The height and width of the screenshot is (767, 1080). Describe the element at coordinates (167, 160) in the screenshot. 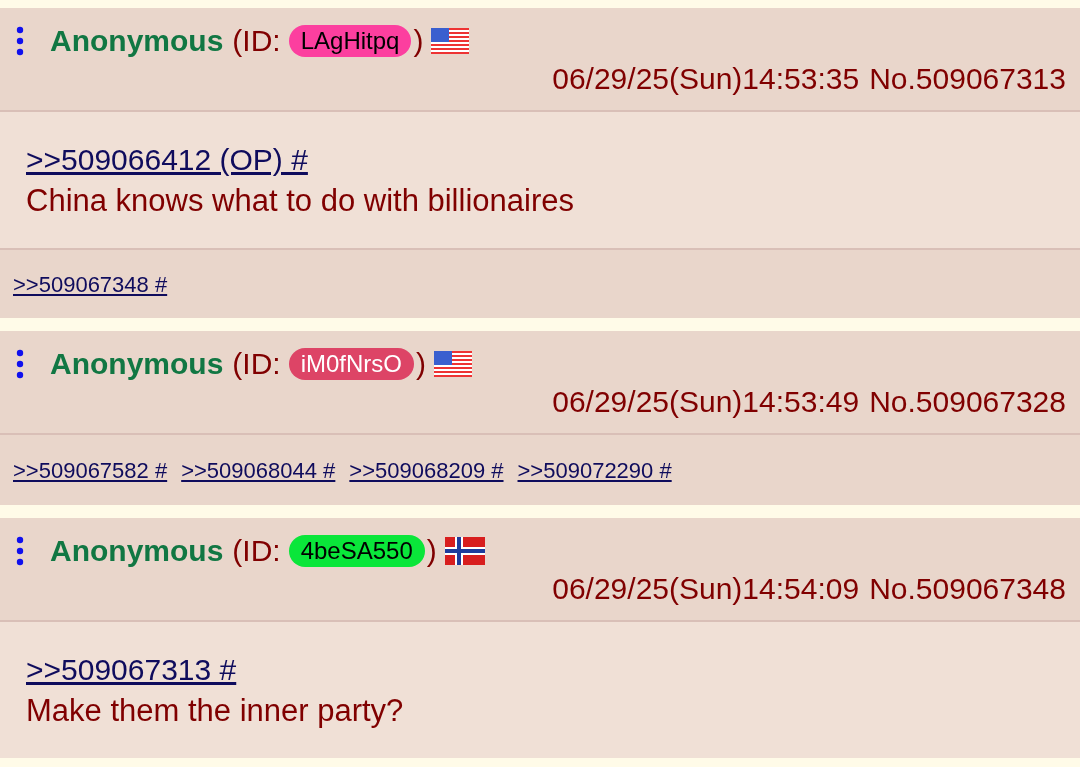

I see `quote-link: >>509066412 (OP) #` at that location.